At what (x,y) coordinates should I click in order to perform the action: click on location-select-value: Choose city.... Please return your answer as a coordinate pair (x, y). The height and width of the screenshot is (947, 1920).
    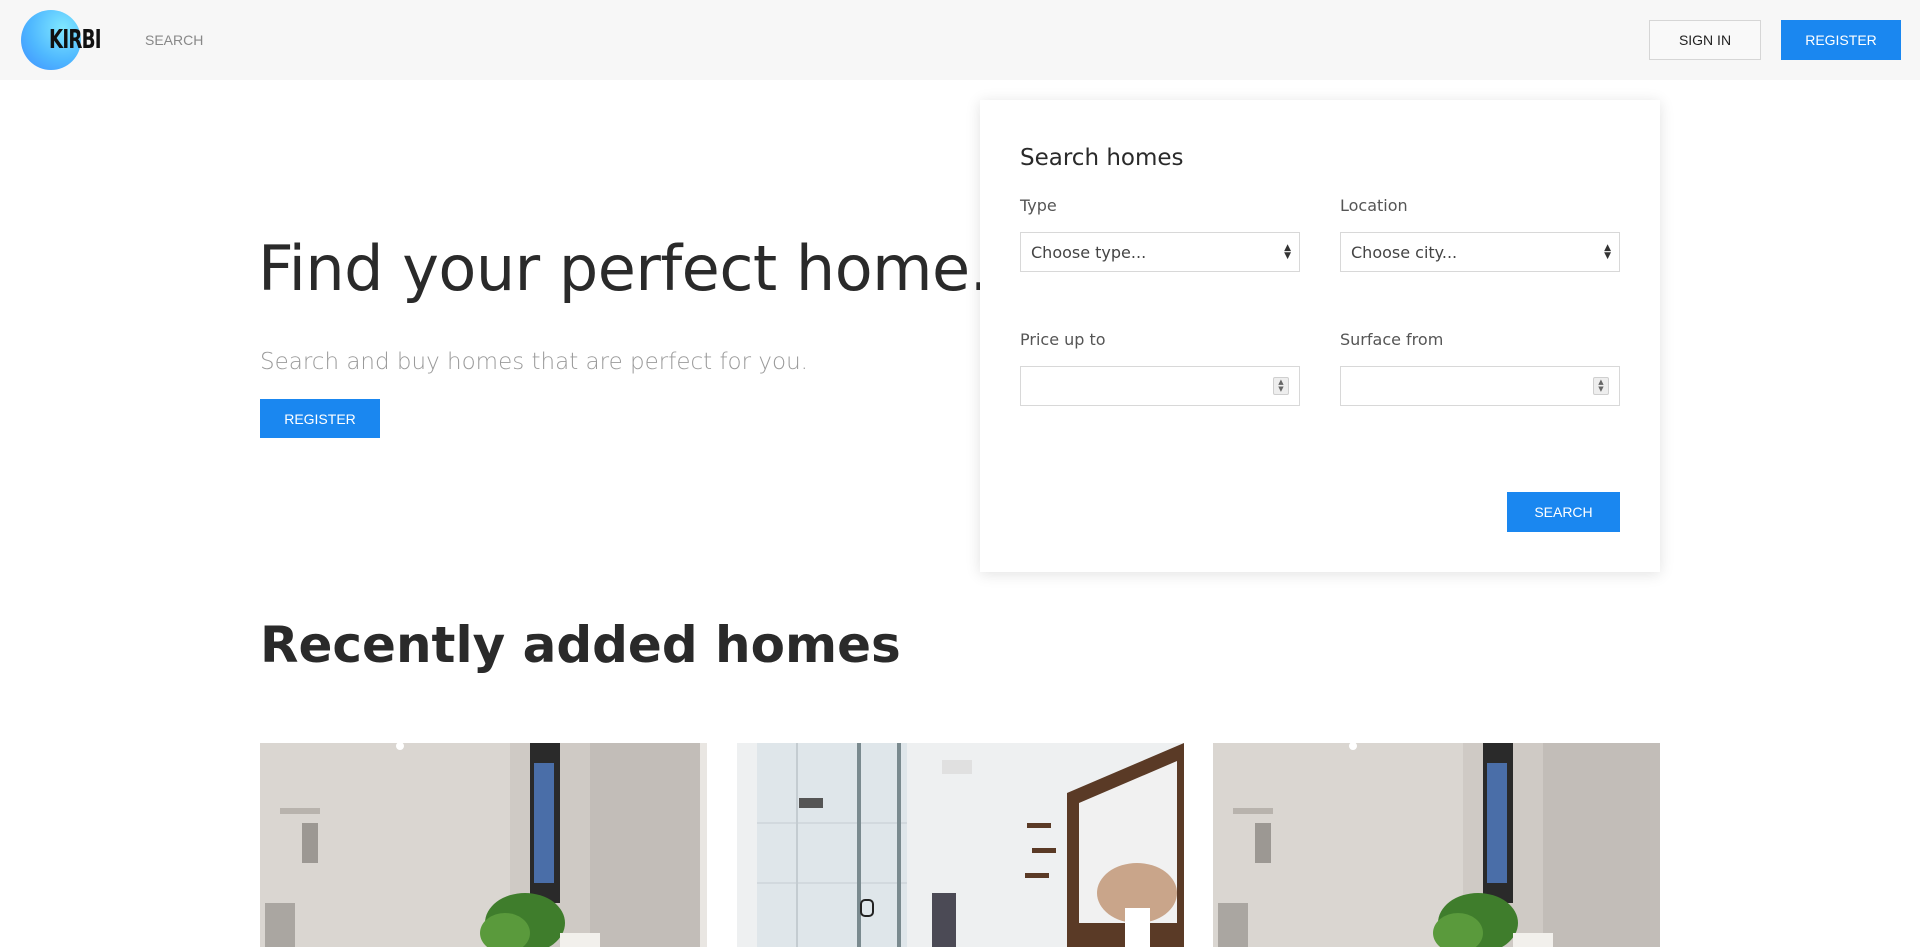
    Looking at the image, I should click on (1404, 252).